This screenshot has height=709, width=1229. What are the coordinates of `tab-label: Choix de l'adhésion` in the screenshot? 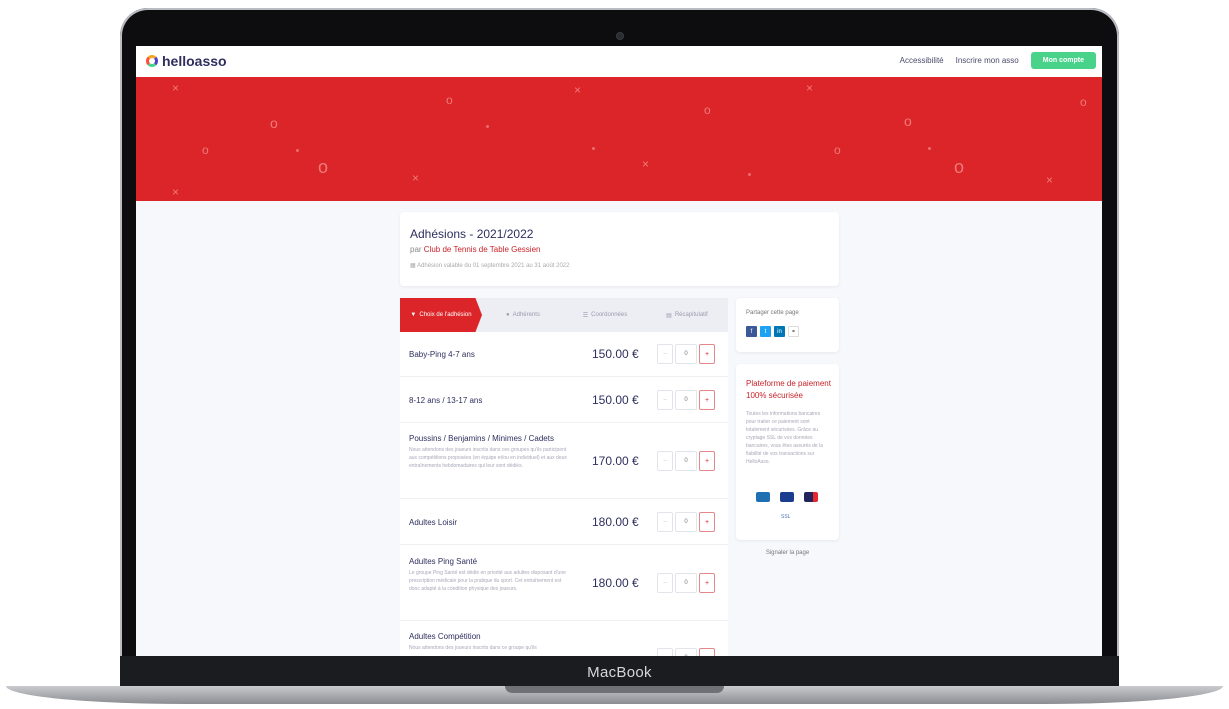 It's located at (445, 315).